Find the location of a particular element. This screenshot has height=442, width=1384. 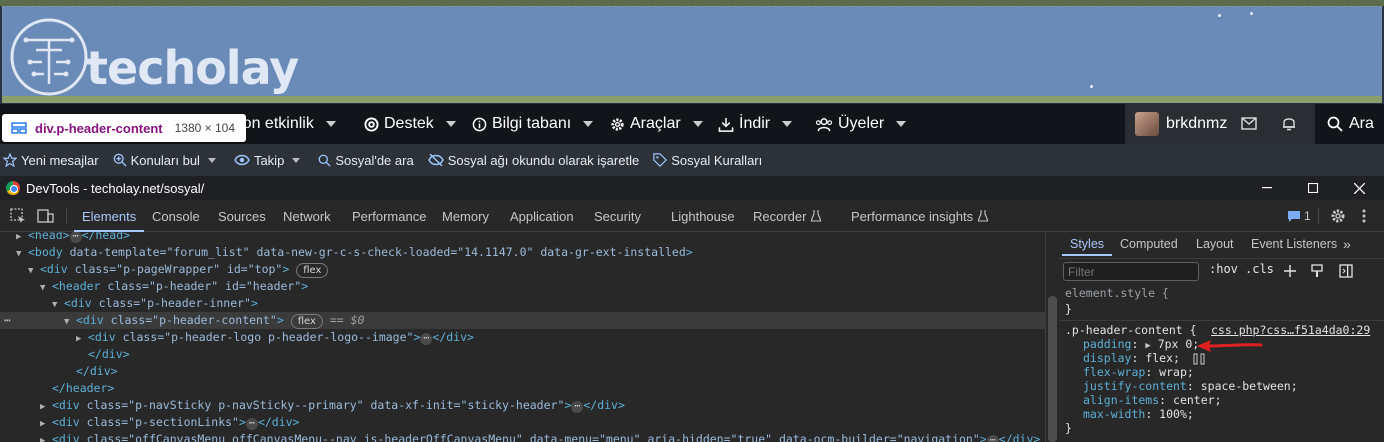

tab-performance-insights: Performance insights is located at coordinates (920, 216).